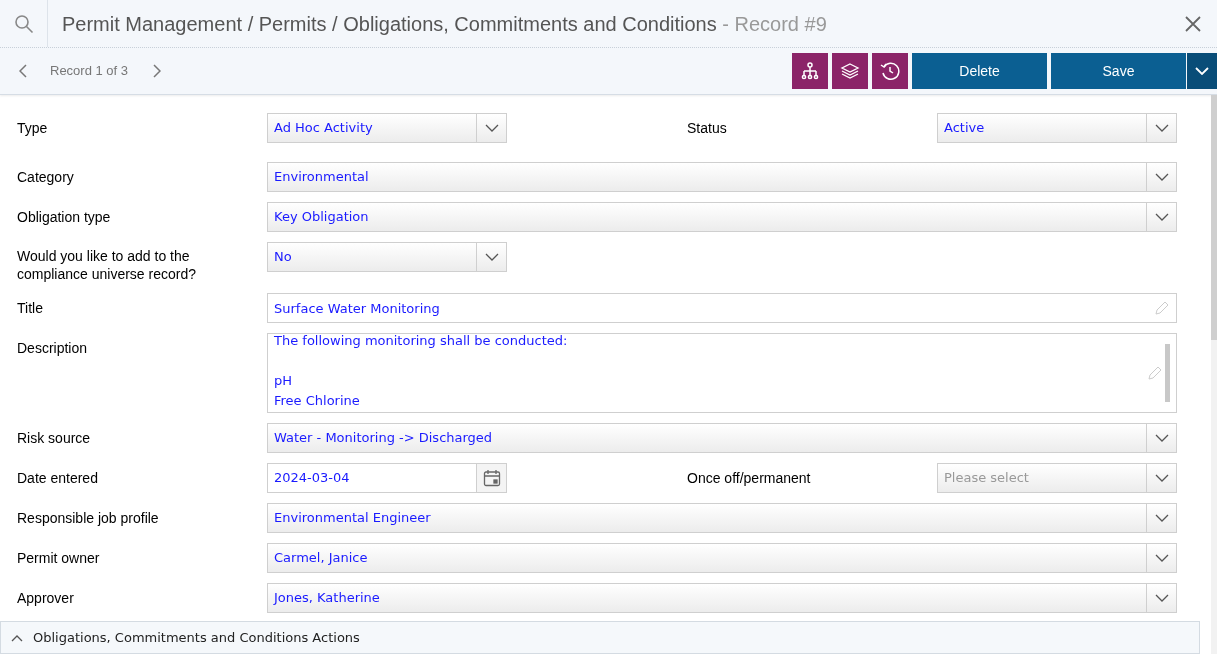 The image size is (1217, 654). Describe the element at coordinates (33, 128) in the screenshot. I see `field-label: Type` at that location.